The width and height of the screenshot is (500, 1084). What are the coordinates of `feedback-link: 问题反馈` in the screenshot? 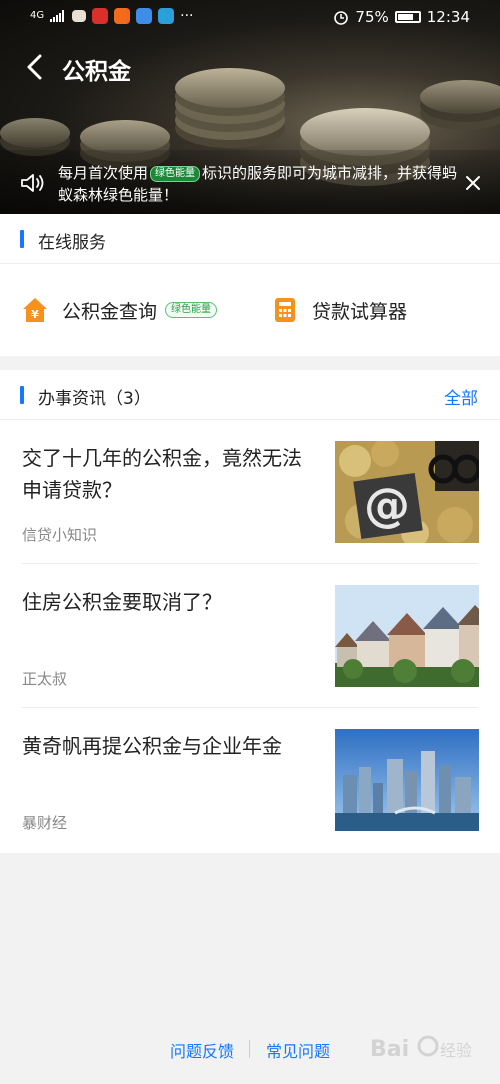 It's located at (202, 1050).